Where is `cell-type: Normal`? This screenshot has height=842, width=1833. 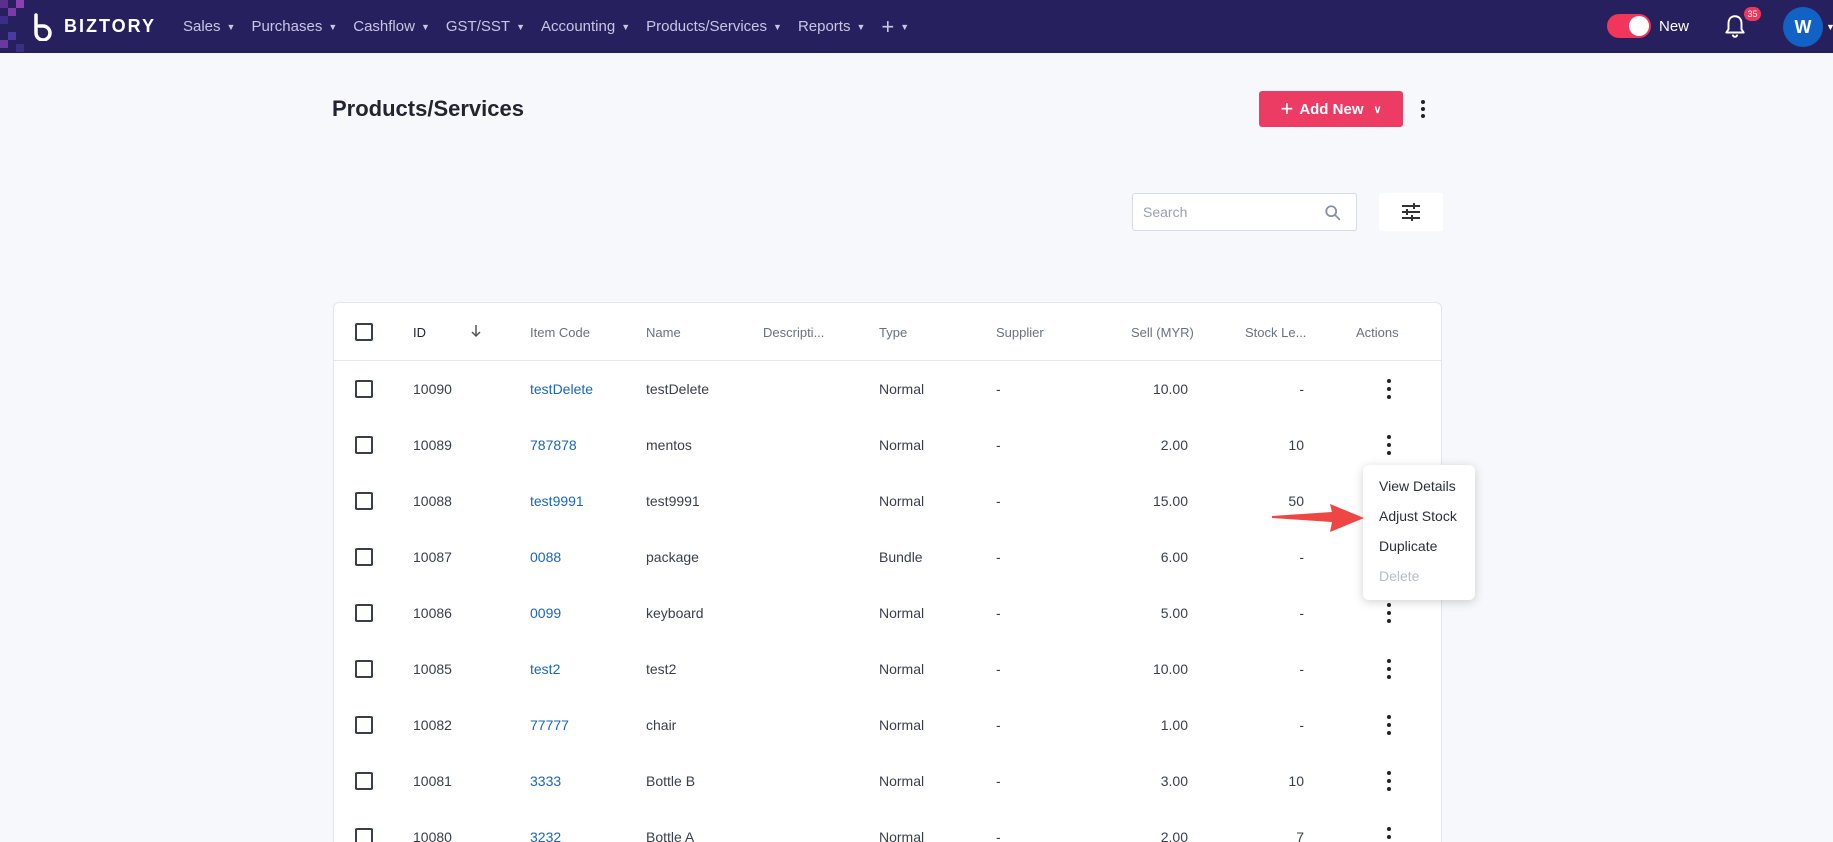
cell-type: Normal is located at coordinates (902, 613).